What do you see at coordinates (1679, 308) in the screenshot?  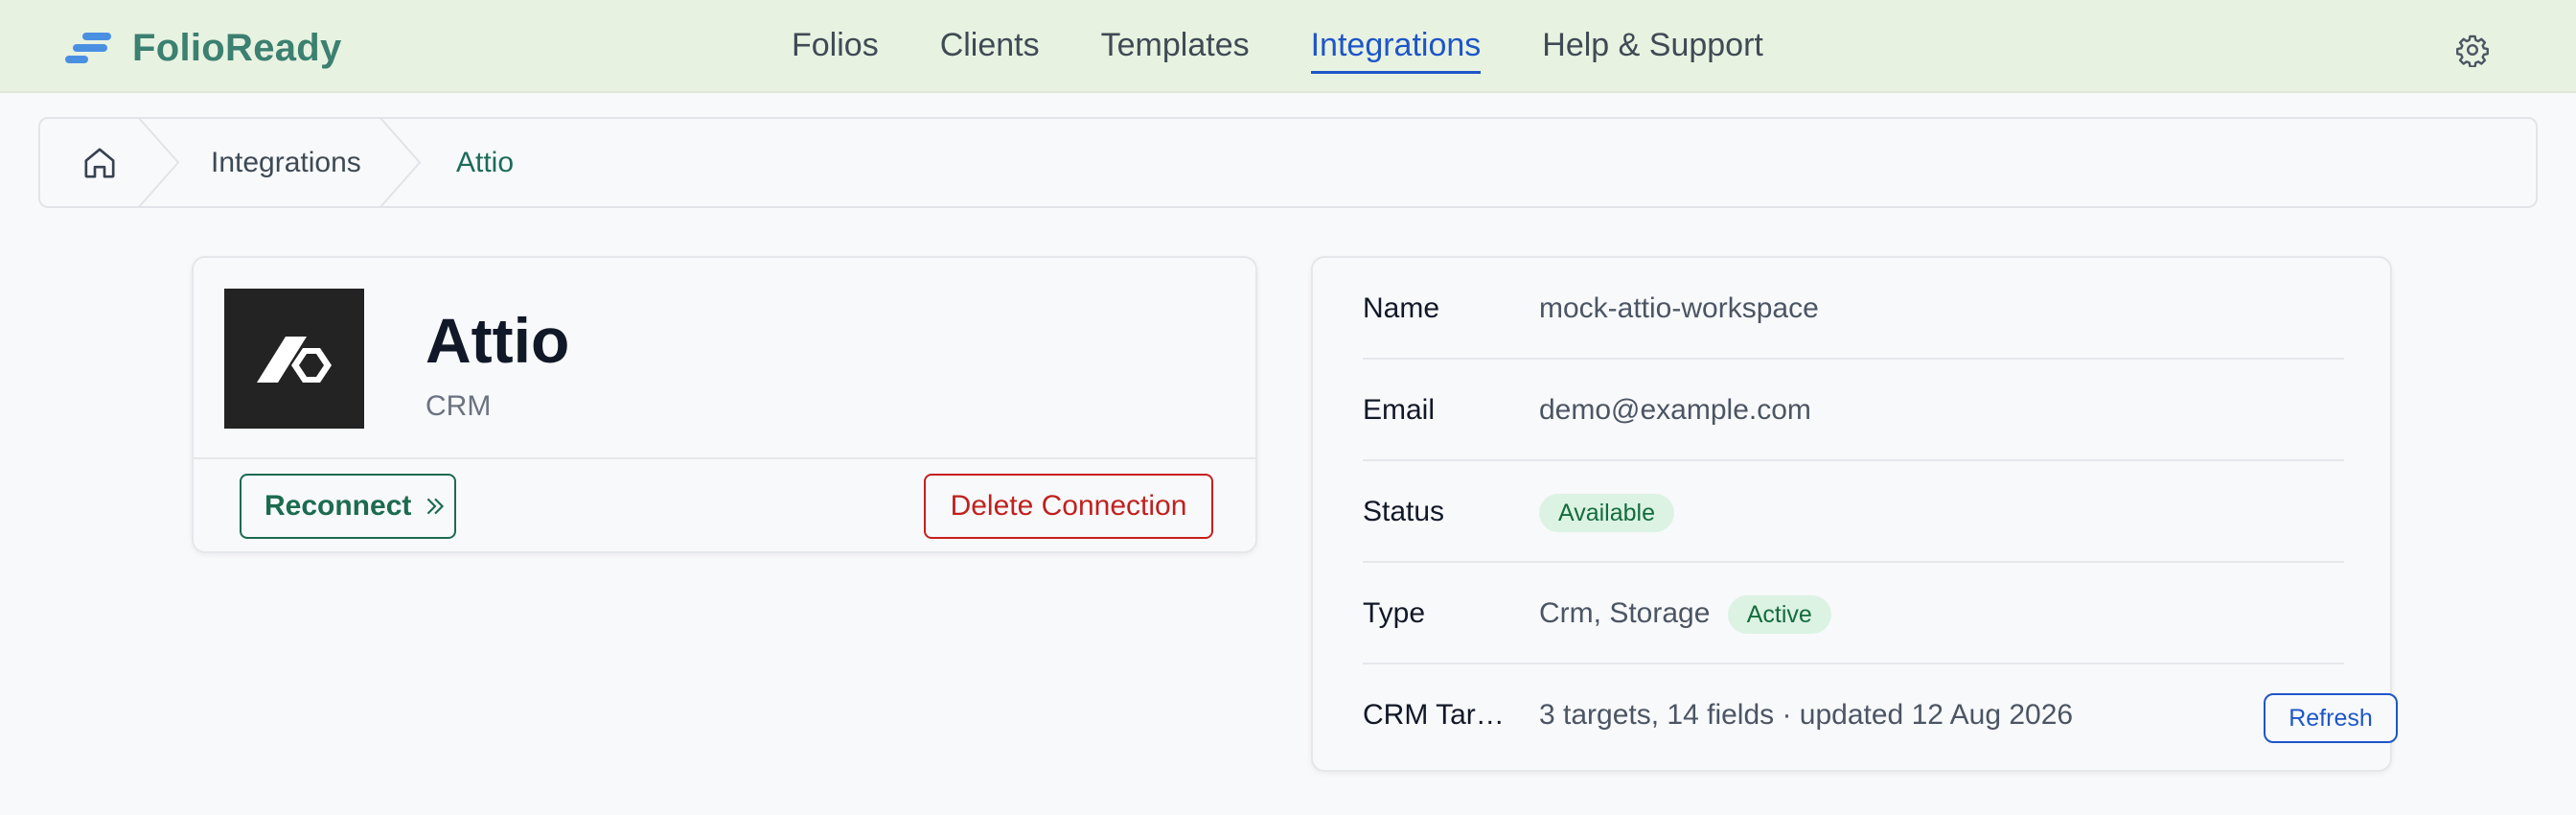 I see `detail-value: mock-attio-workspace` at bounding box center [1679, 308].